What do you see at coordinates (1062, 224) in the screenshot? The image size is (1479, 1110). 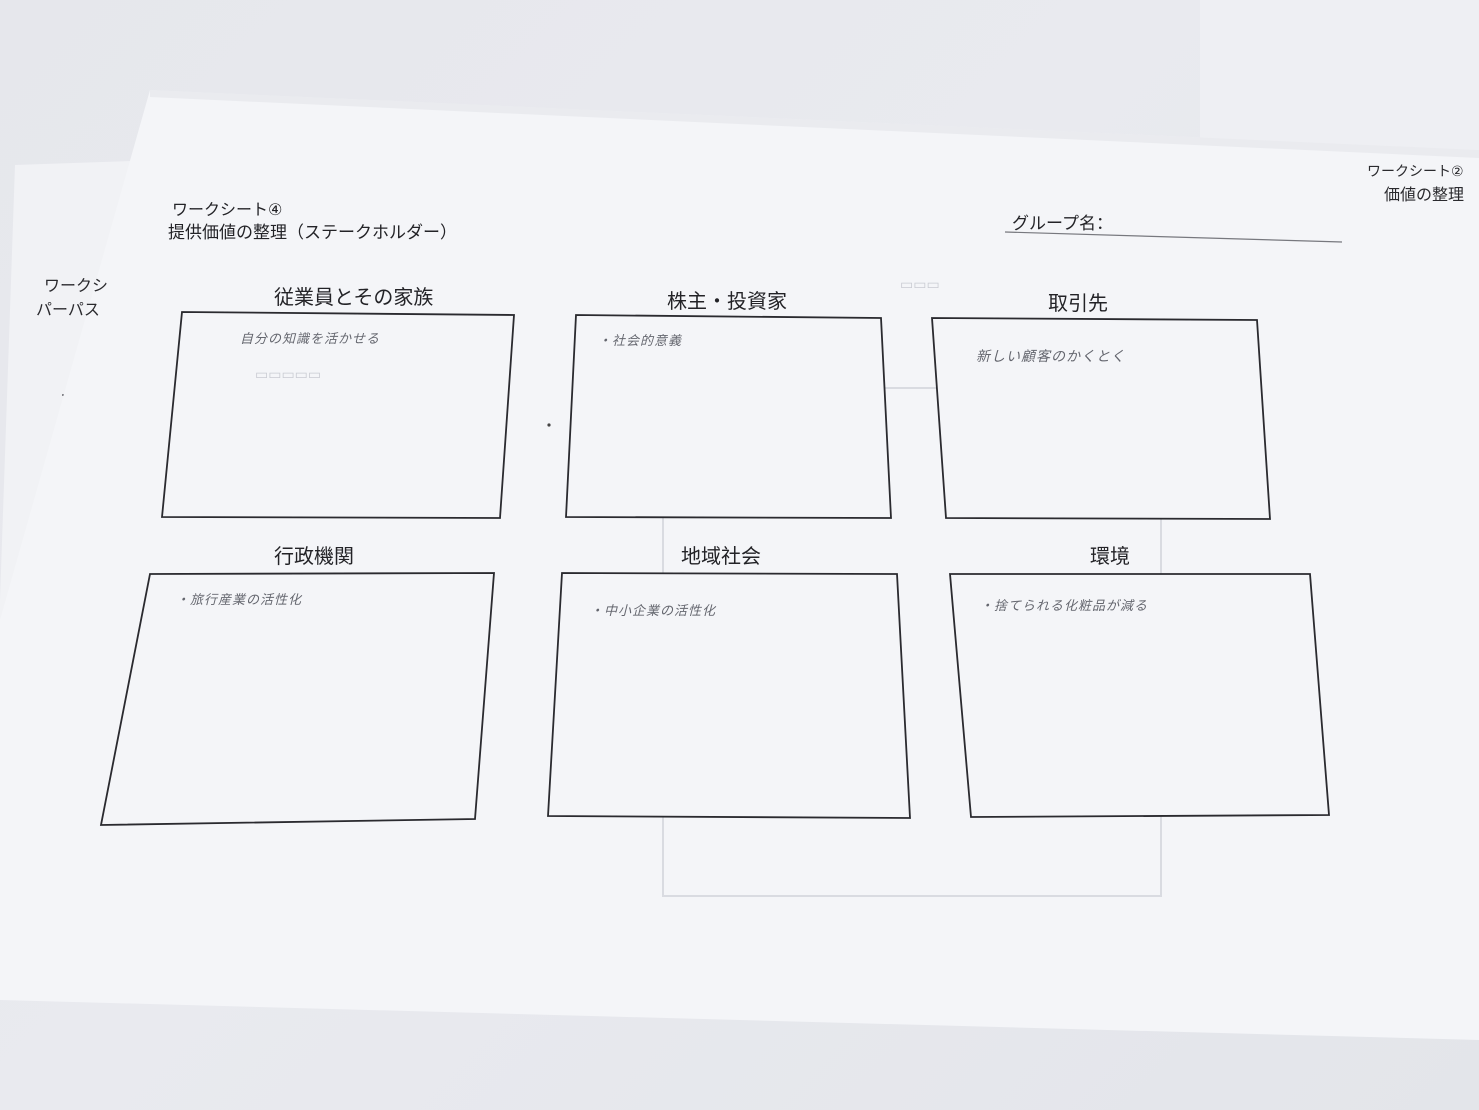 I see `group-name-label: グループ名：` at bounding box center [1062, 224].